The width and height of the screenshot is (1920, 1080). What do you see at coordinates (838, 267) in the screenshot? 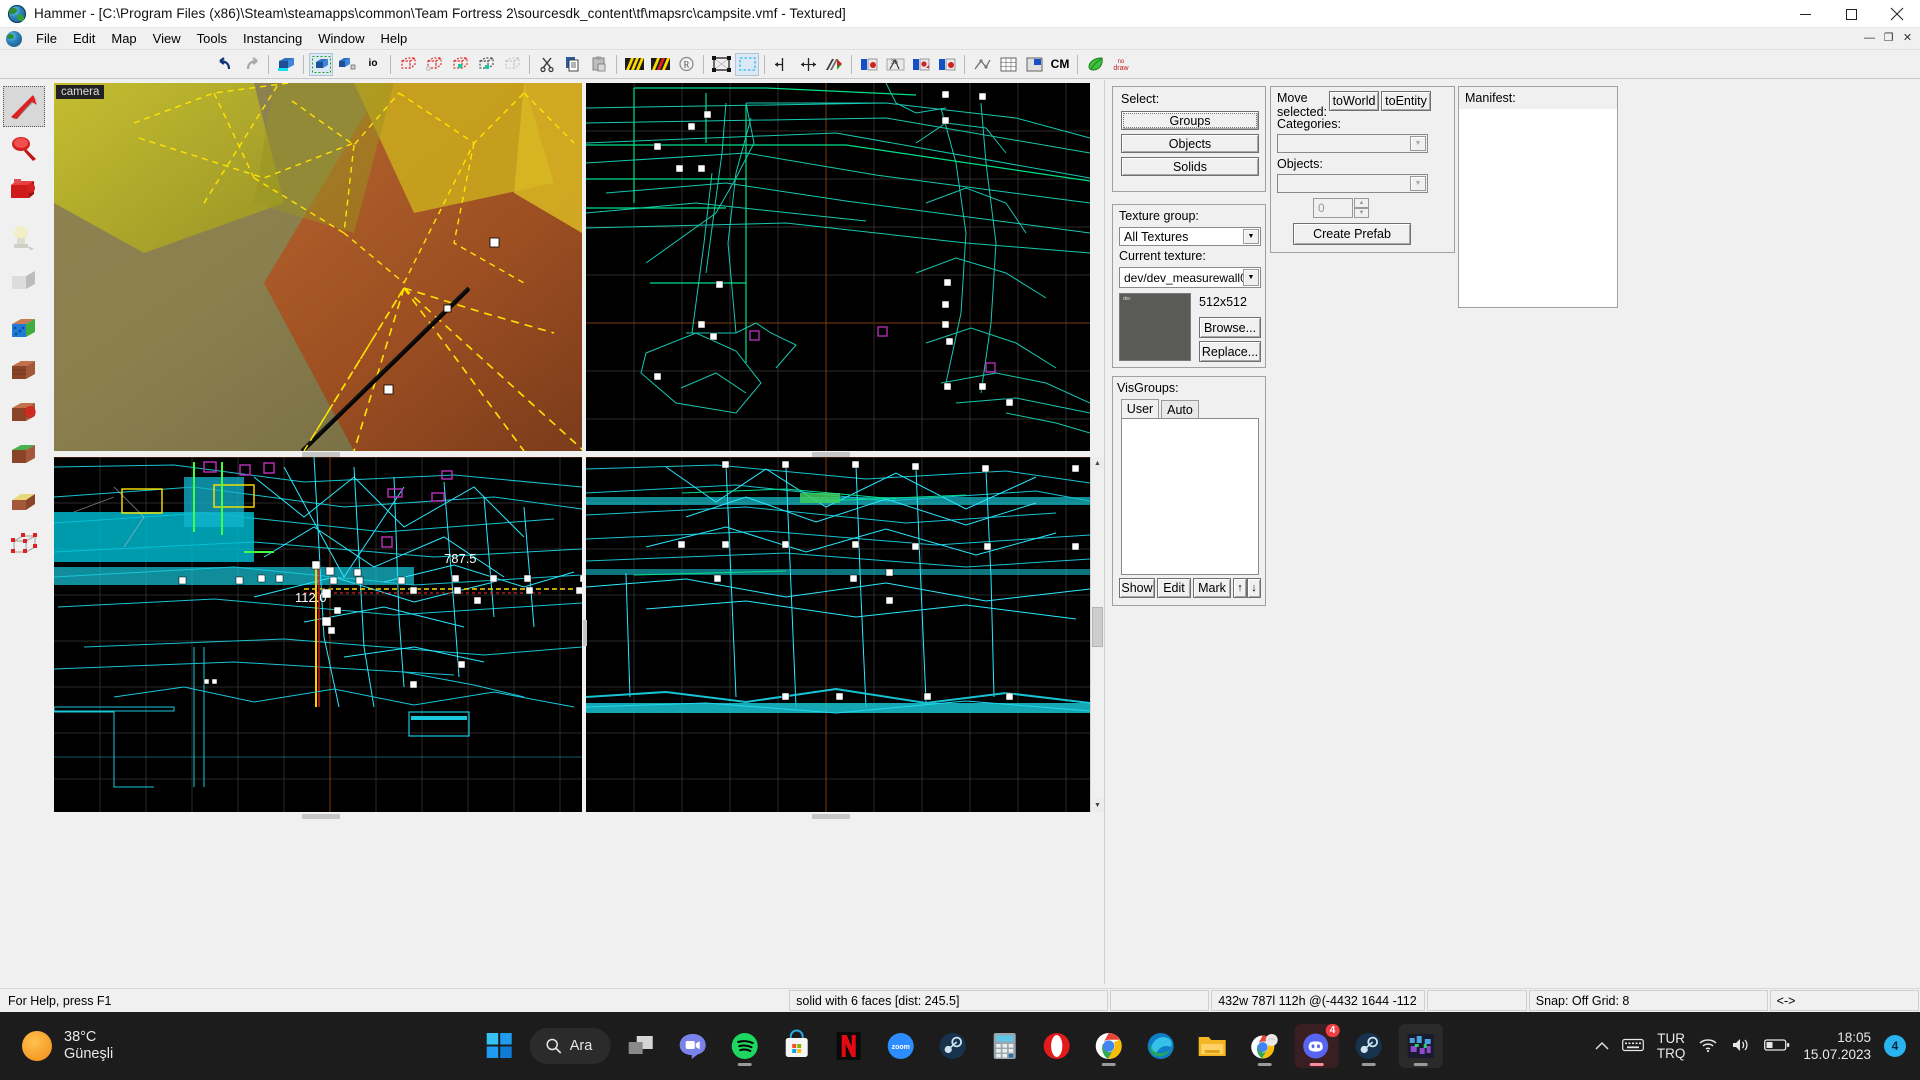
I see `viewport-top` at bounding box center [838, 267].